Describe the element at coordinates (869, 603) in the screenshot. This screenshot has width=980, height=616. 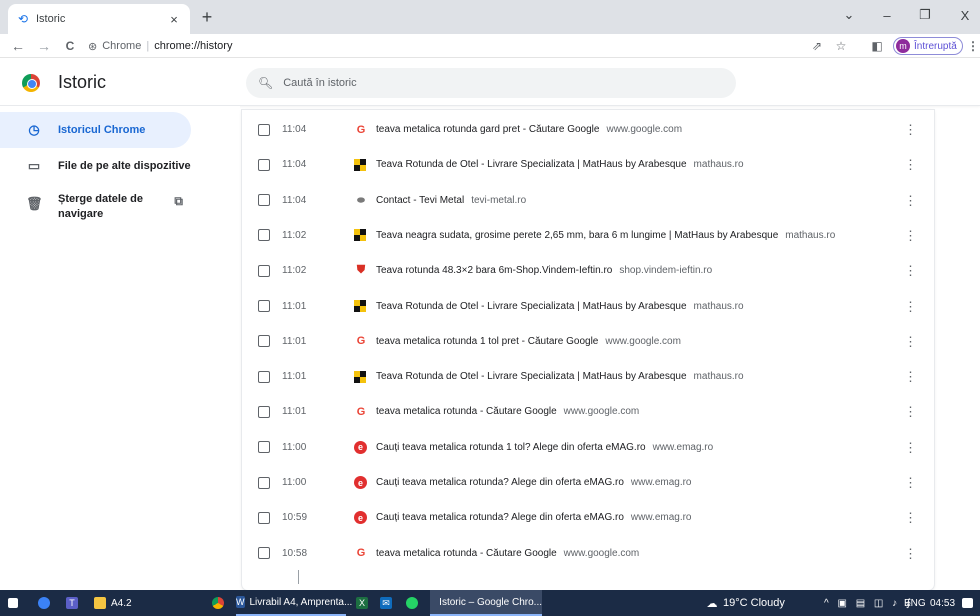
I see `system-tray-icons: ^ ▣ ▤ ◫ ♪ ∮` at that location.